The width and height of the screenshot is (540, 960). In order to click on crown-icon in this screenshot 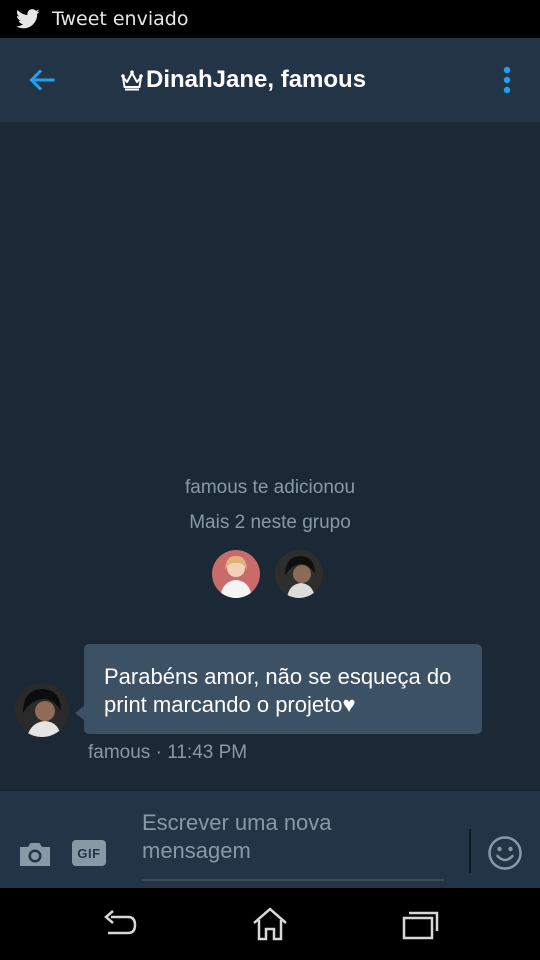, I will do `click(132, 80)`.